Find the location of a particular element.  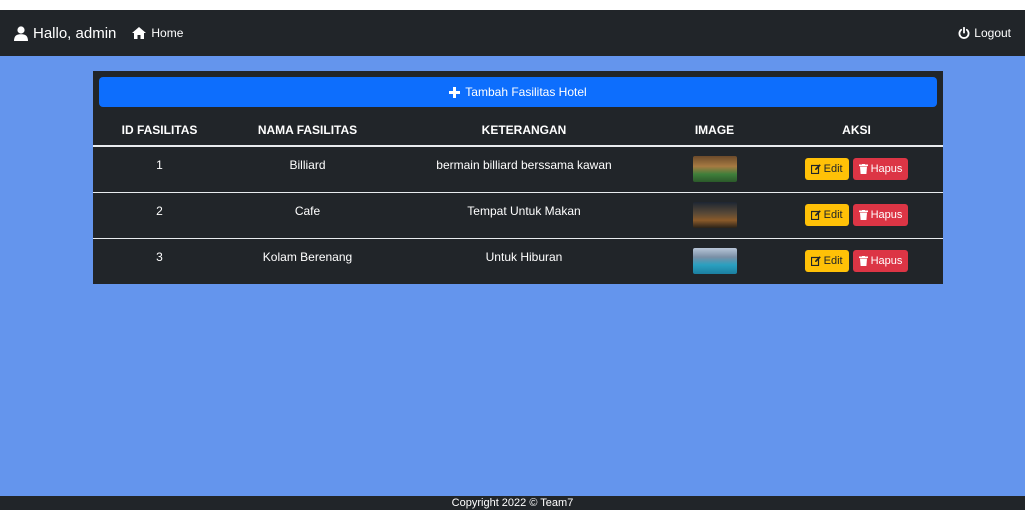

cell-name: Cafe is located at coordinates (307, 215).